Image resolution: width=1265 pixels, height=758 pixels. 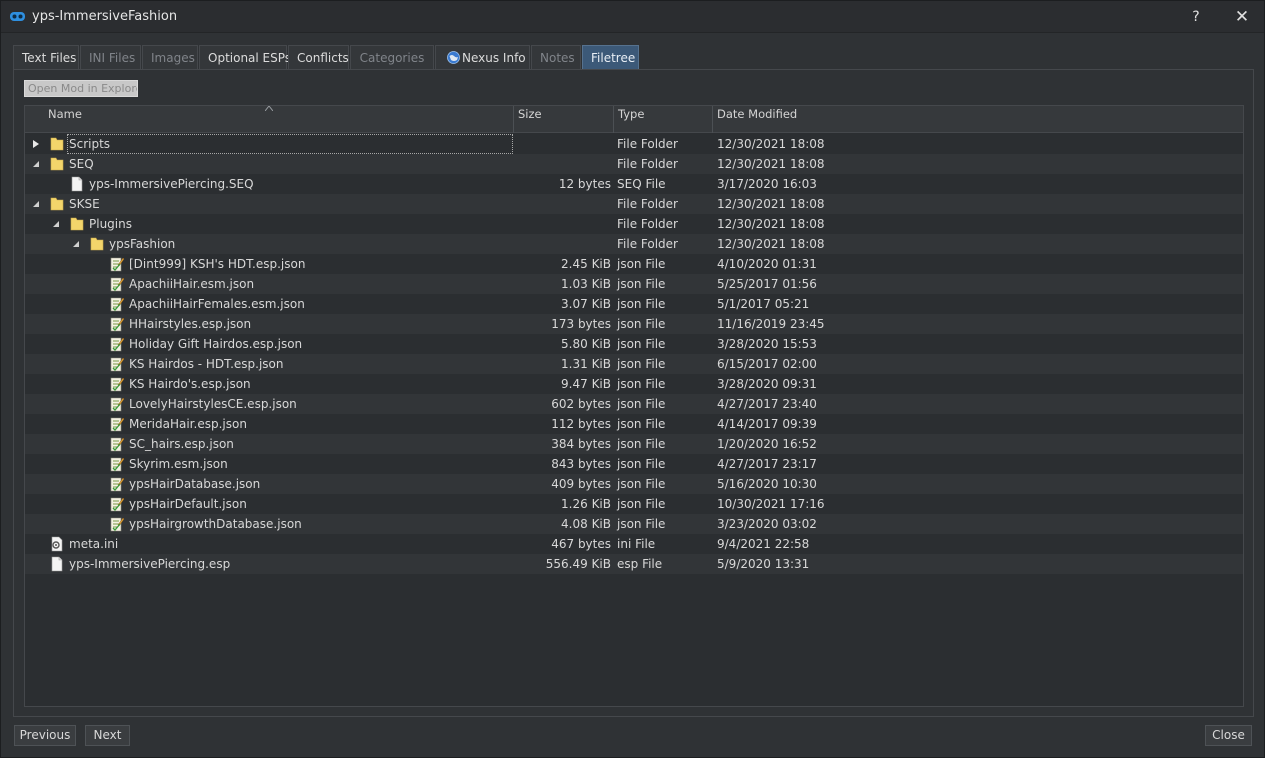 What do you see at coordinates (586, 384) in the screenshot?
I see `file-size: 9.47 KiB` at bounding box center [586, 384].